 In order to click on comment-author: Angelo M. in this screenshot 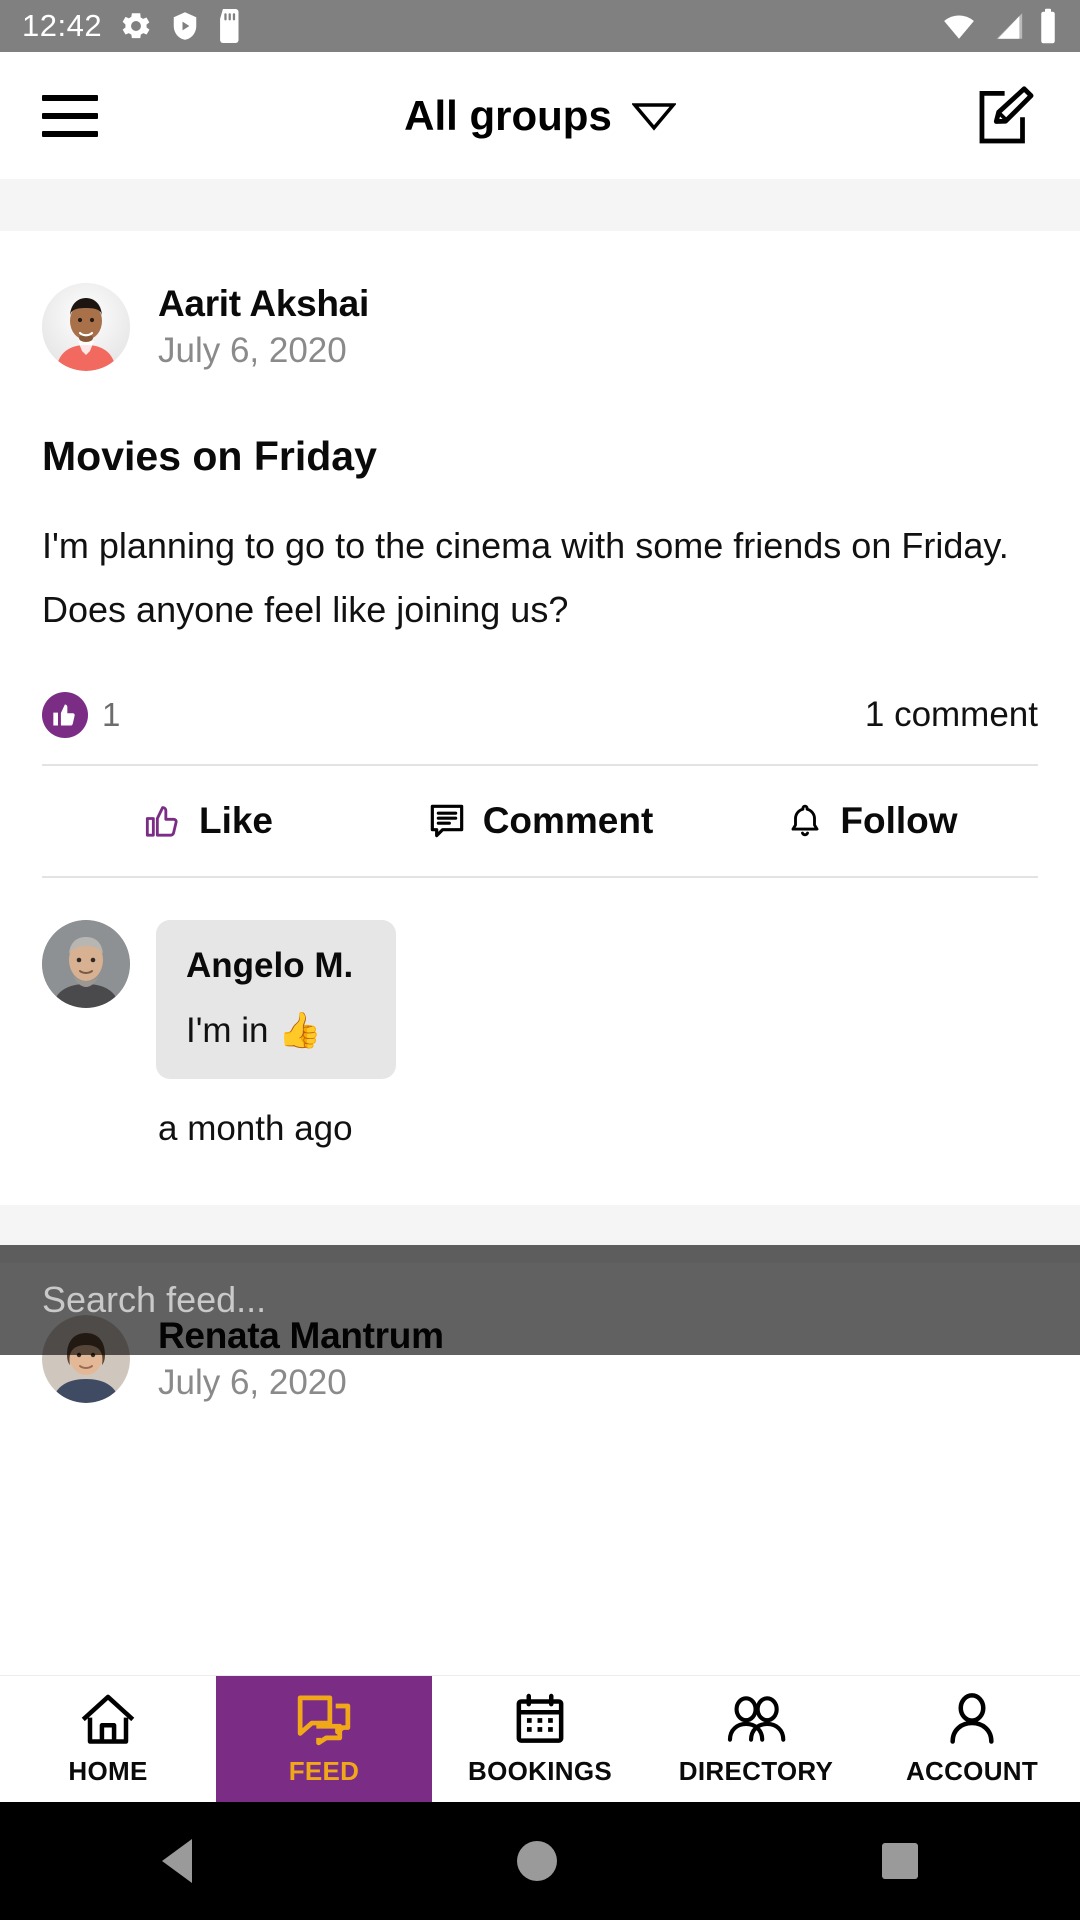, I will do `click(276, 966)`.